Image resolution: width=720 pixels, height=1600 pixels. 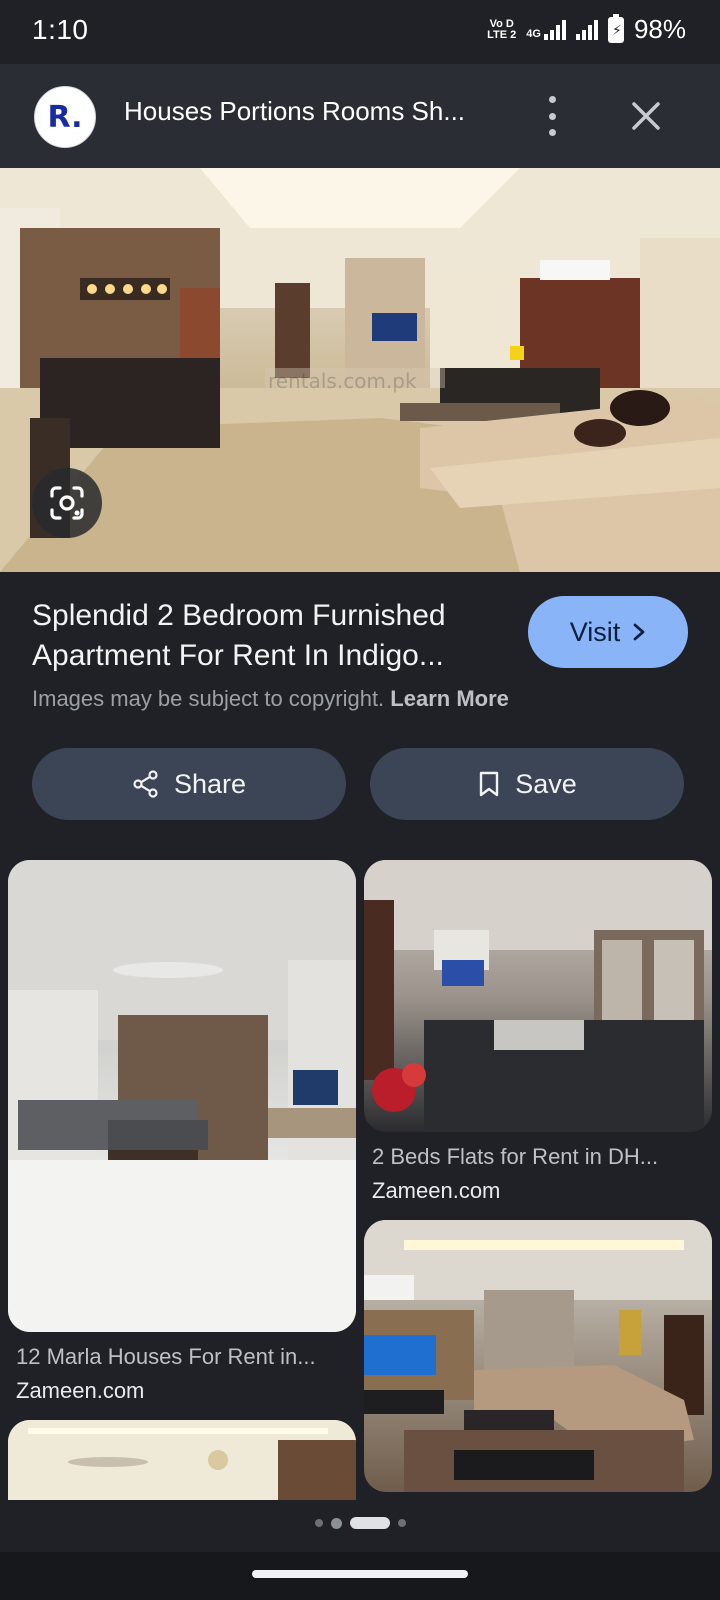 I want to click on status-bar: 1:10 Vo D LTE 2 4G ⚡ 98%, so click(x=360, y=32).